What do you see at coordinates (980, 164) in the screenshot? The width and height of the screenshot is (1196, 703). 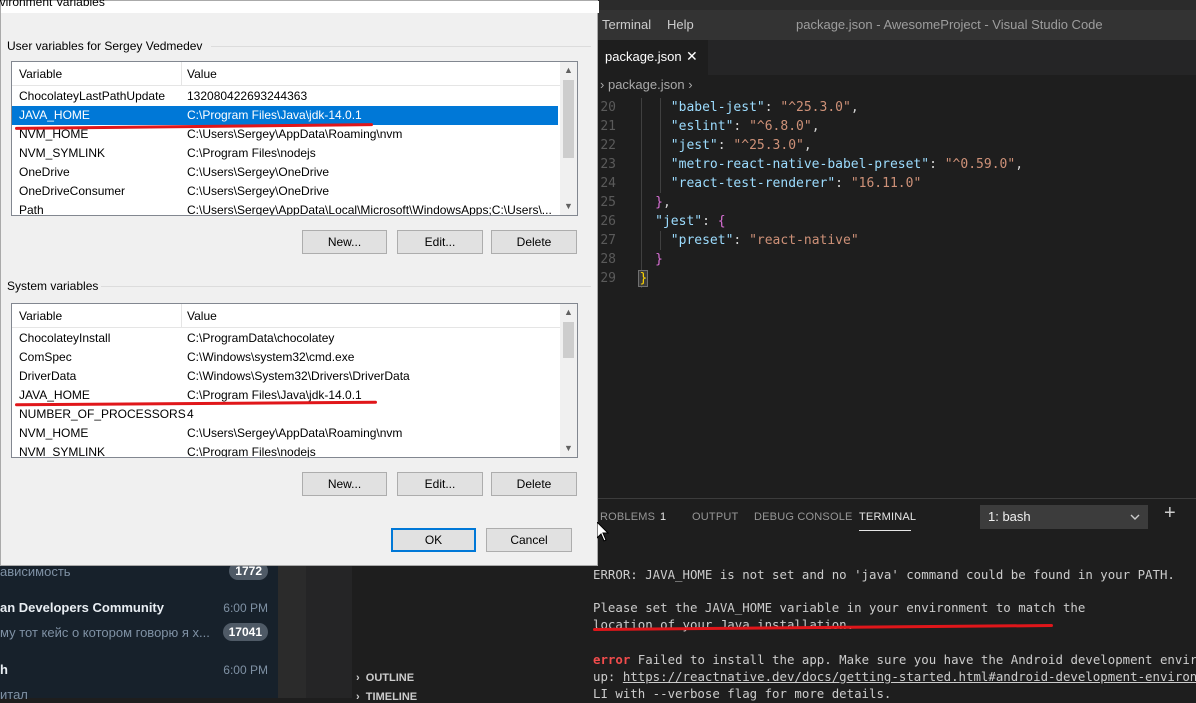 I see `json-value: "^0.59.0"` at bounding box center [980, 164].